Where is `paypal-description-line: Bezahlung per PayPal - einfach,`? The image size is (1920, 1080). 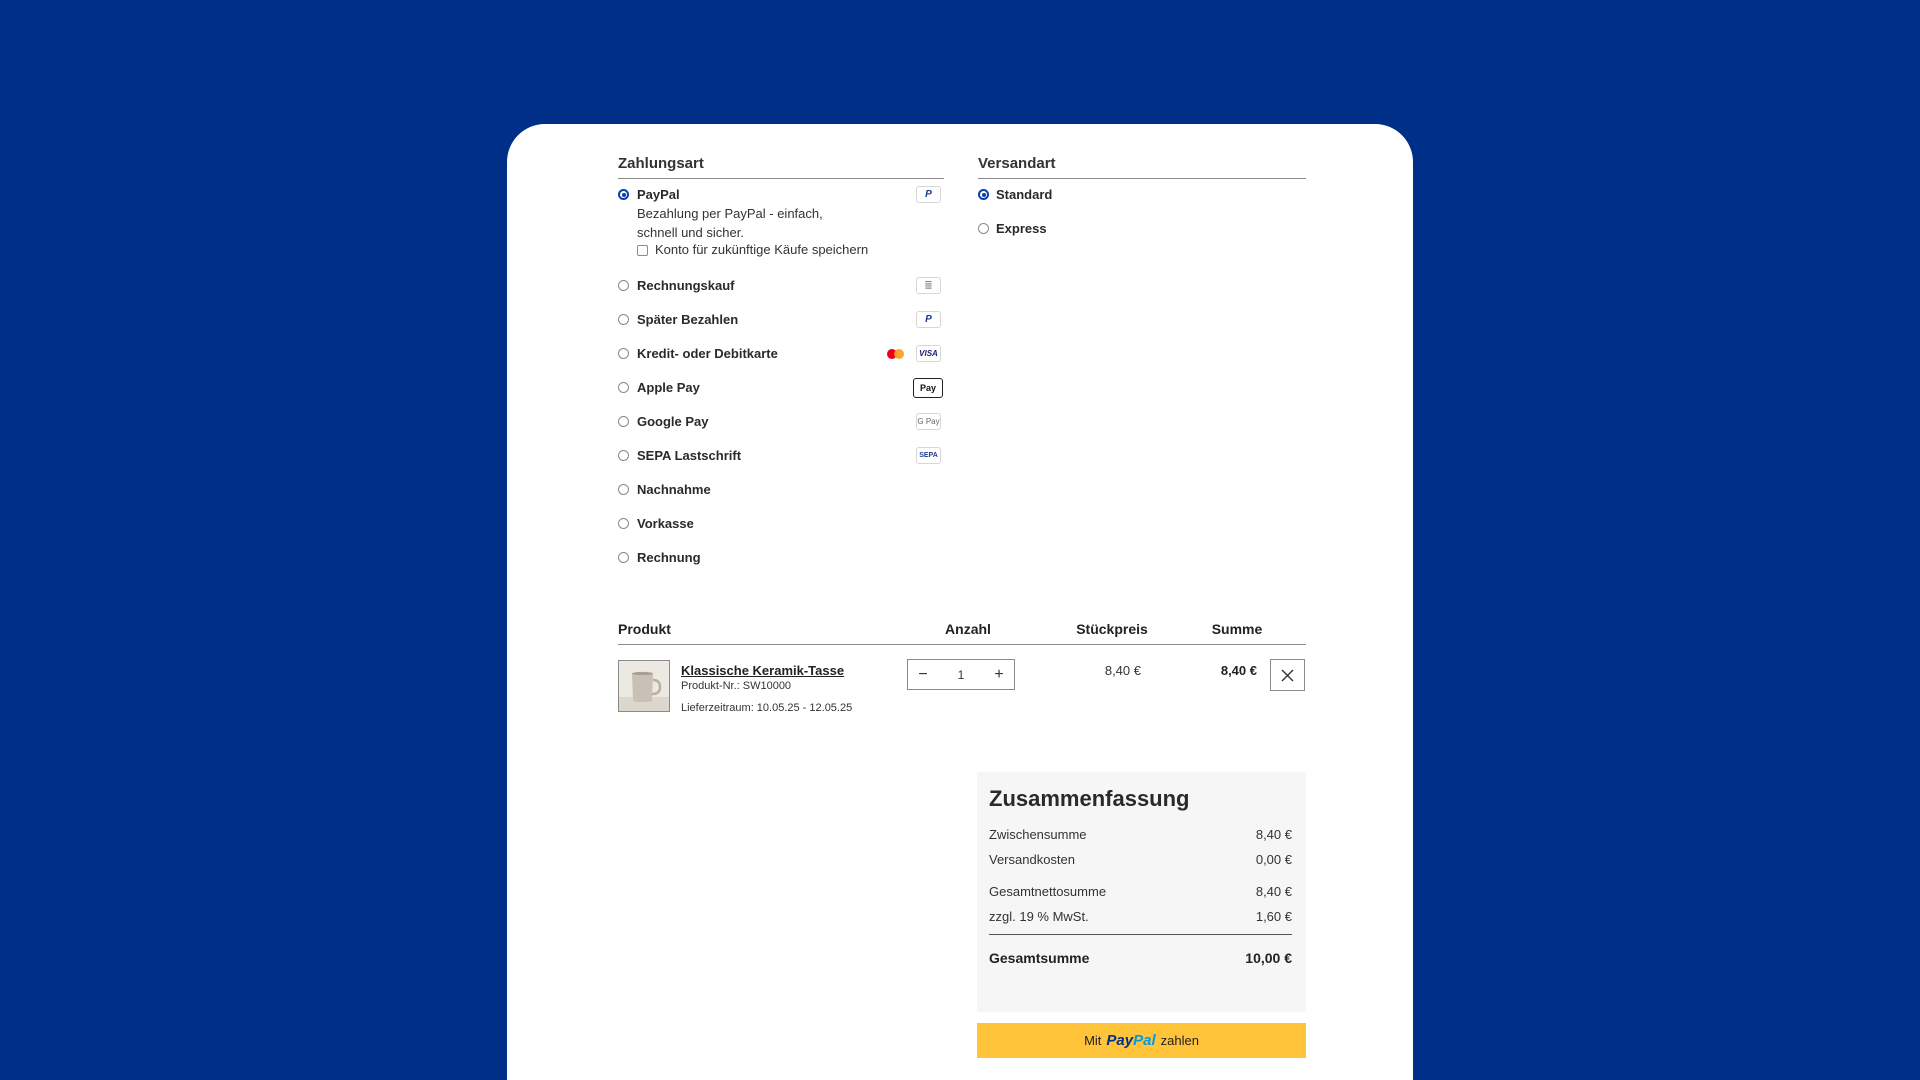 paypal-description-line: Bezahlung per PayPal - einfach, is located at coordinates (730, 213).